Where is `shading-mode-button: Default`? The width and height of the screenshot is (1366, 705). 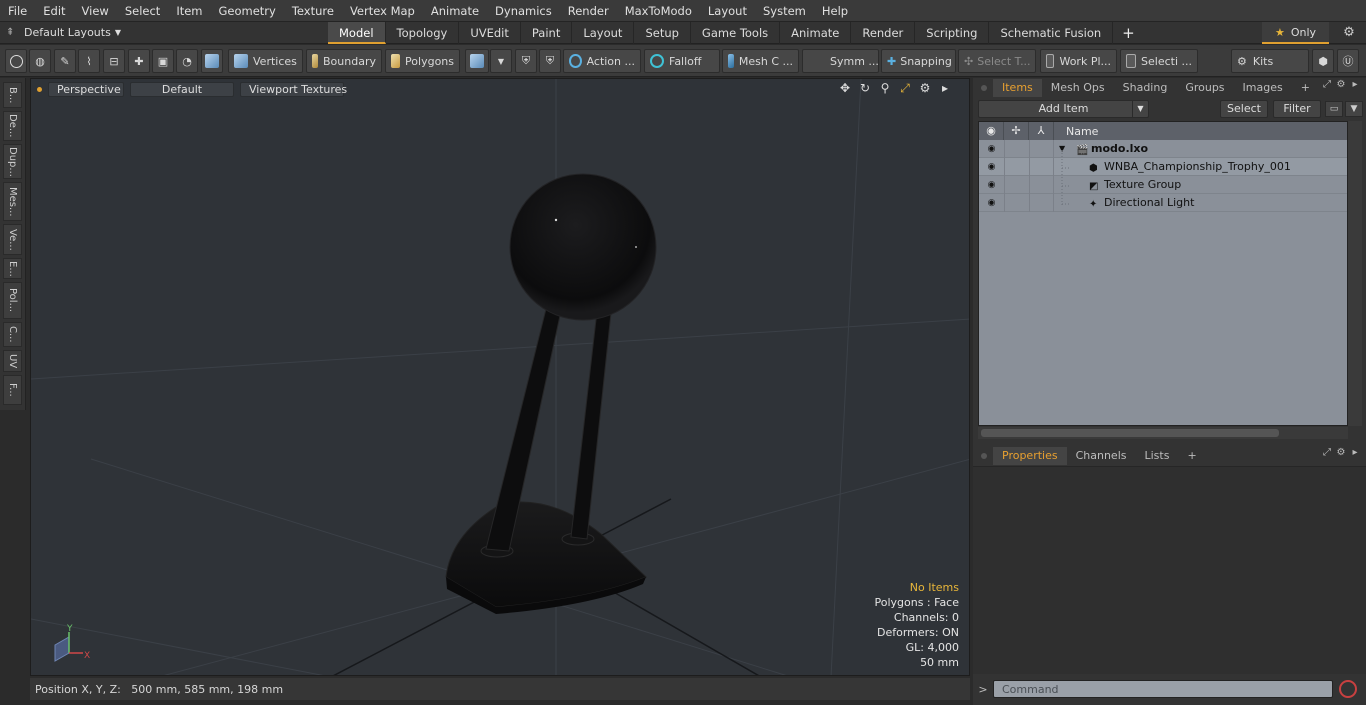
shading-mode-button: Default is located at coordinates (182, 89).